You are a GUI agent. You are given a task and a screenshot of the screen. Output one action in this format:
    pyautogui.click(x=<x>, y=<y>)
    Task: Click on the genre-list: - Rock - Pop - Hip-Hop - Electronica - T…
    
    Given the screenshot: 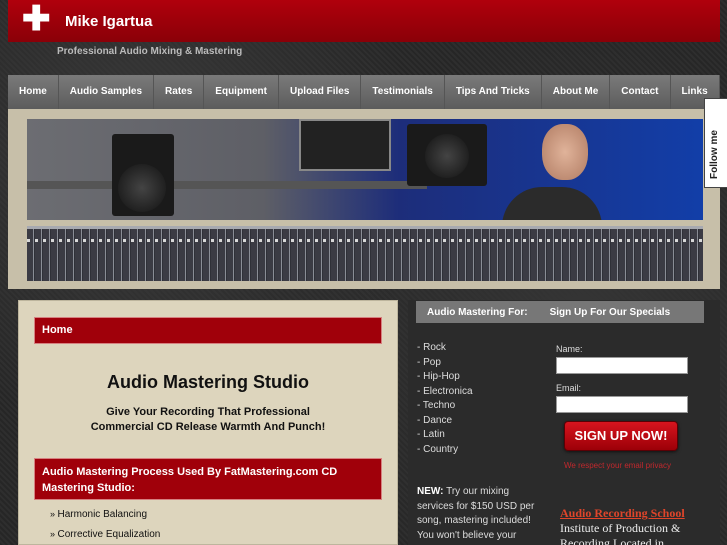 What is the action you would take?
    pyautogui.click(x=445, y=399)
    